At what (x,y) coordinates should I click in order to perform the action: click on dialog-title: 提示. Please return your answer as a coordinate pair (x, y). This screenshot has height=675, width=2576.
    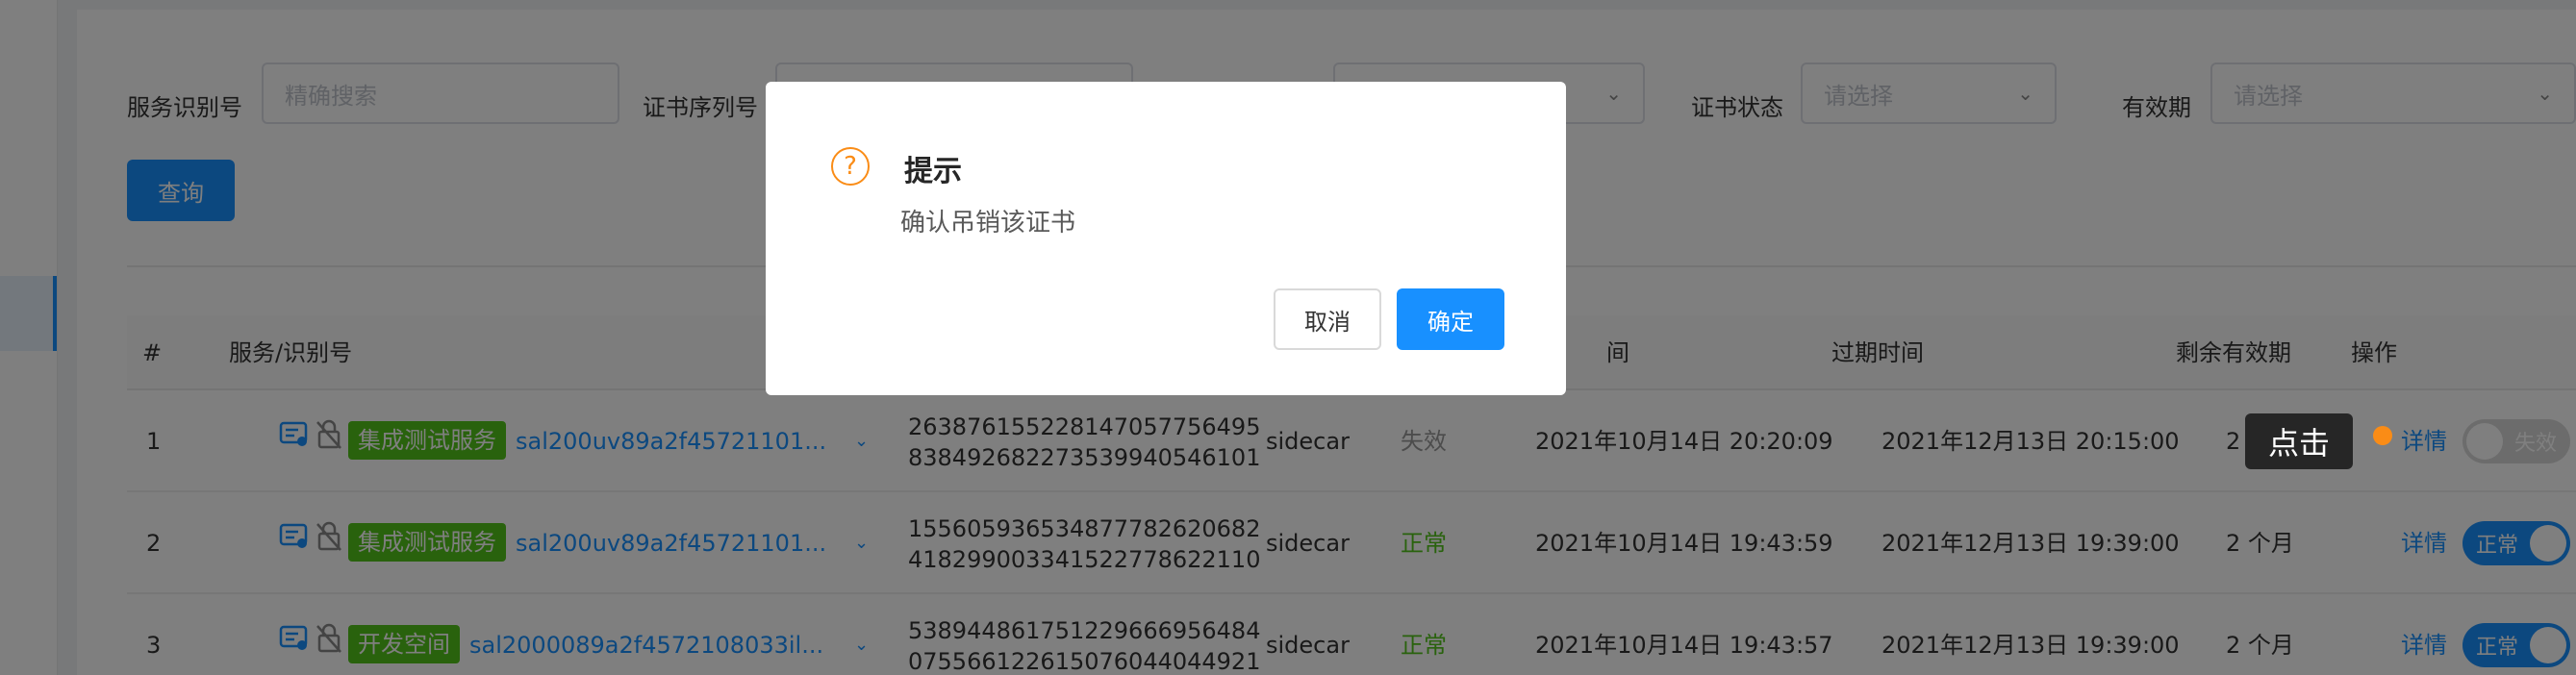
    Looking at the image, I should click on (933, 172).